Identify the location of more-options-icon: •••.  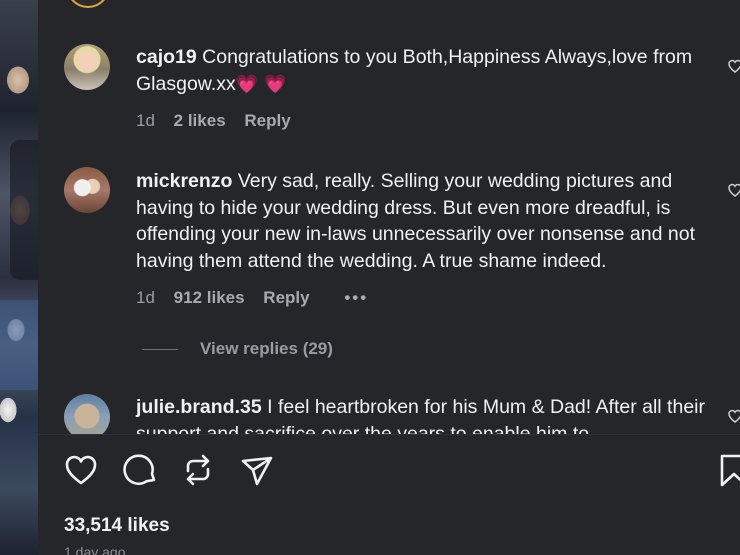
(356, 298).